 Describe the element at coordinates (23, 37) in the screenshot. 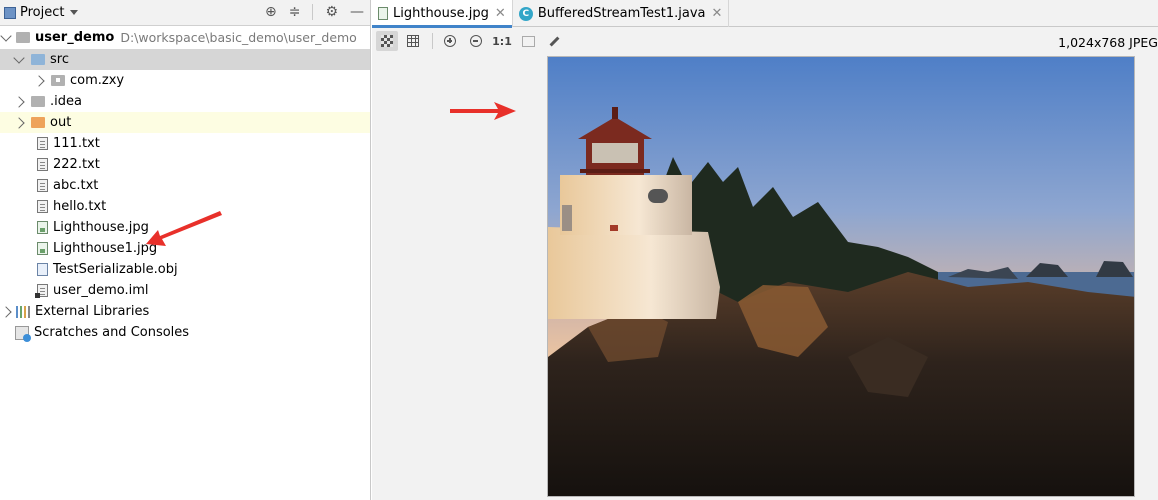

I see `module-folder-icon` at that location.